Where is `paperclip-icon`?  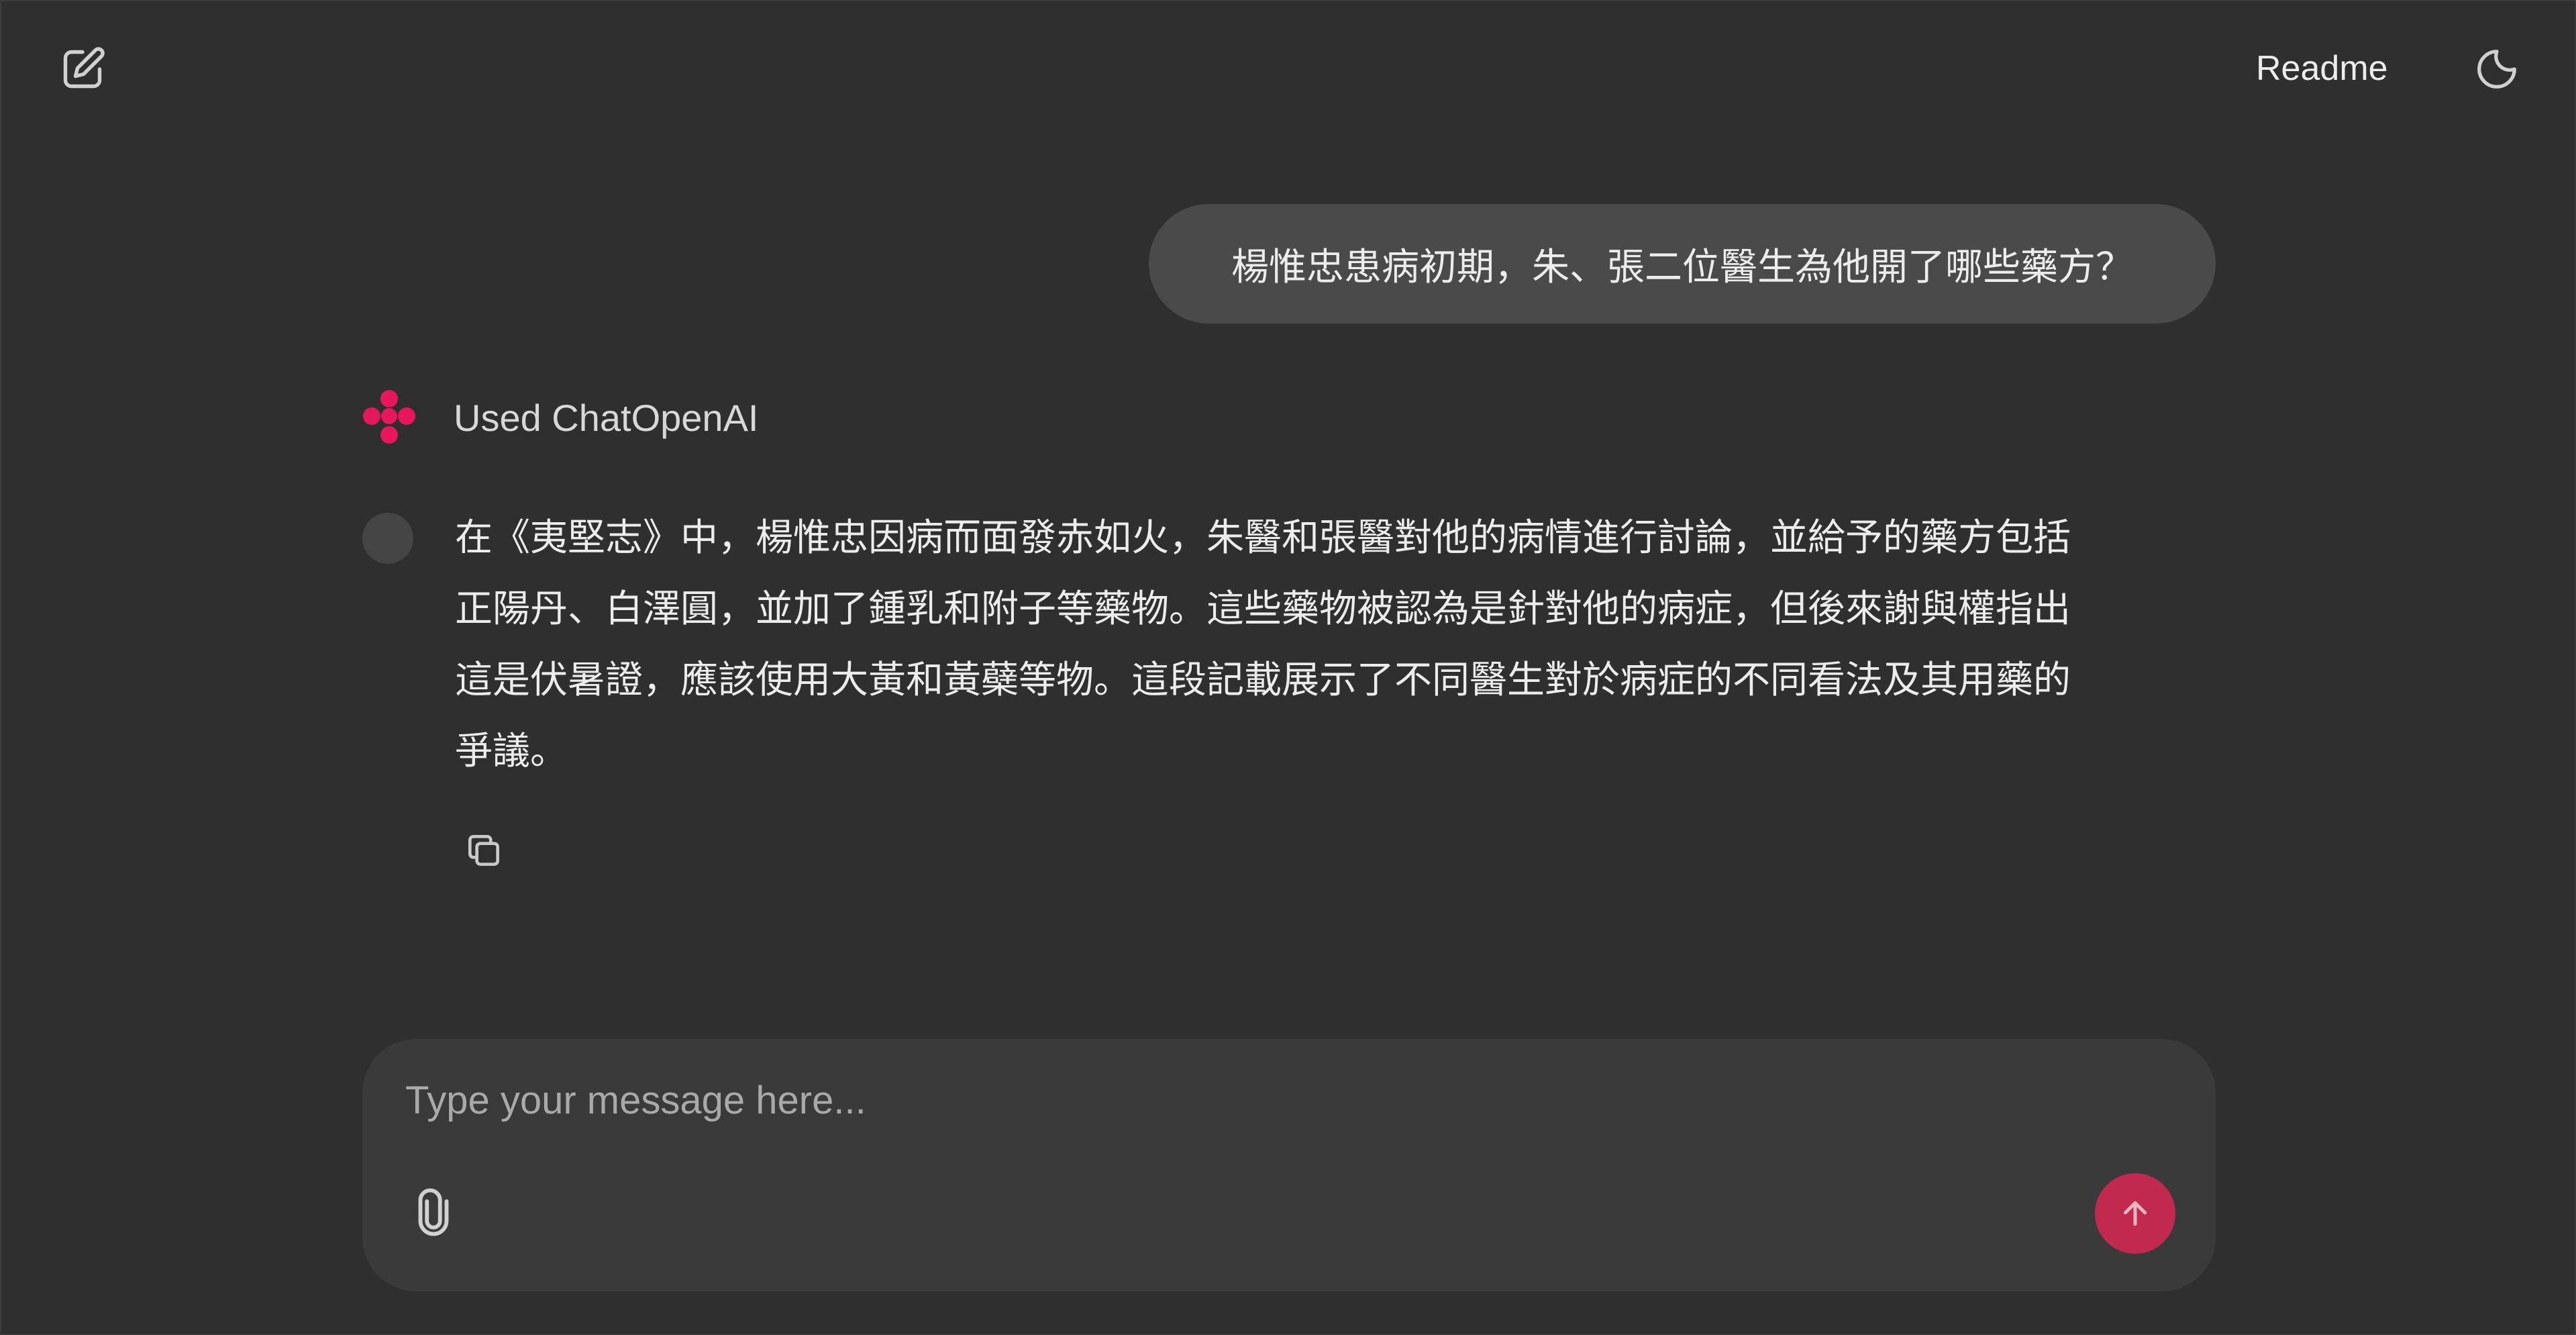
paperclip-icon is located at coordinates (433, 1212).